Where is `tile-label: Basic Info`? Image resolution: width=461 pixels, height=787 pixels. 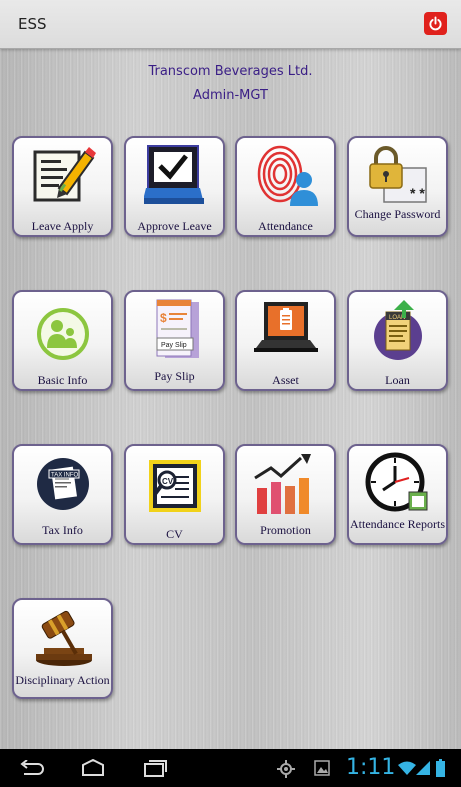
tile-label: Basic Info is located at coordinates (62, 380).